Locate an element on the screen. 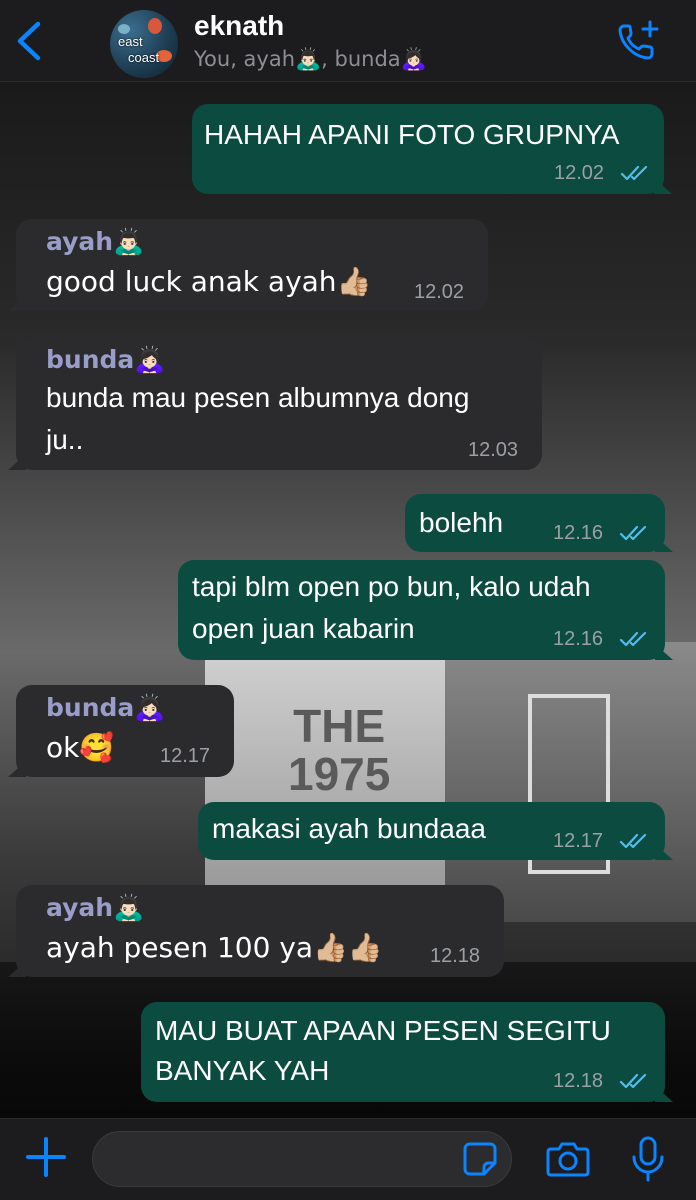  message-text: BANYAK YAH is located at coordinates (242, 1070).